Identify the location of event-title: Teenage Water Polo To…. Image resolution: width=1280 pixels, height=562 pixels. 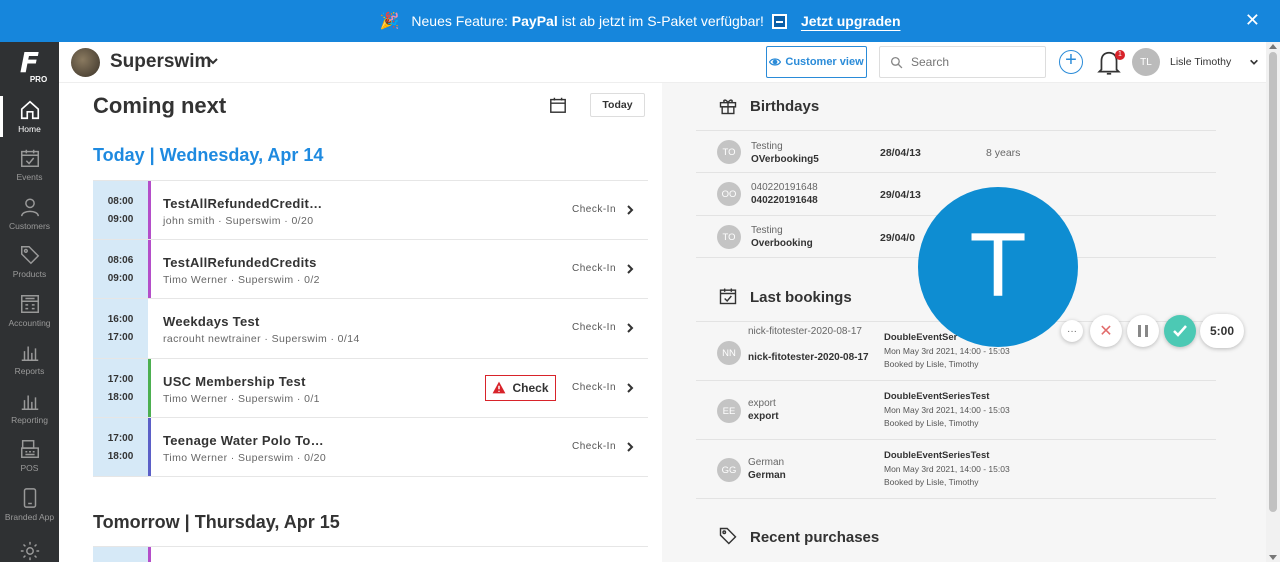
(243, 440).